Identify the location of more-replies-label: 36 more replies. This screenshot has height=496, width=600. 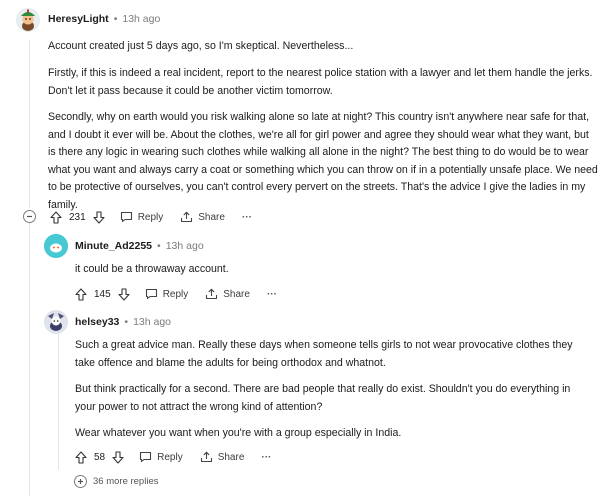
(126, 481).